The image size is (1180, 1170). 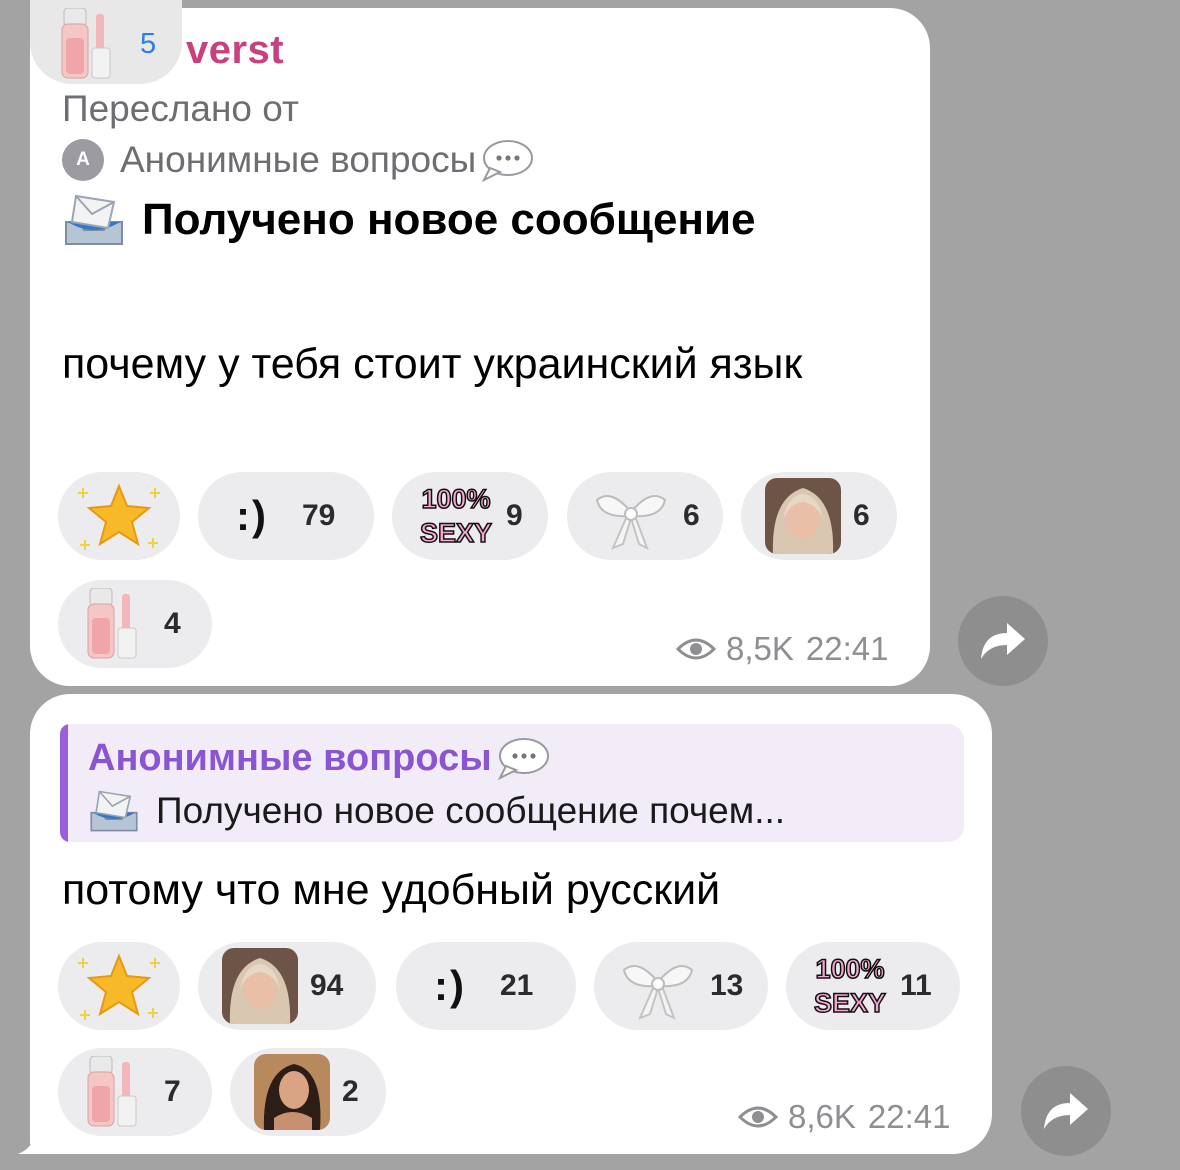 I want to click on message-meta: 8,6K 22:41, so click(x=844, y=1117).